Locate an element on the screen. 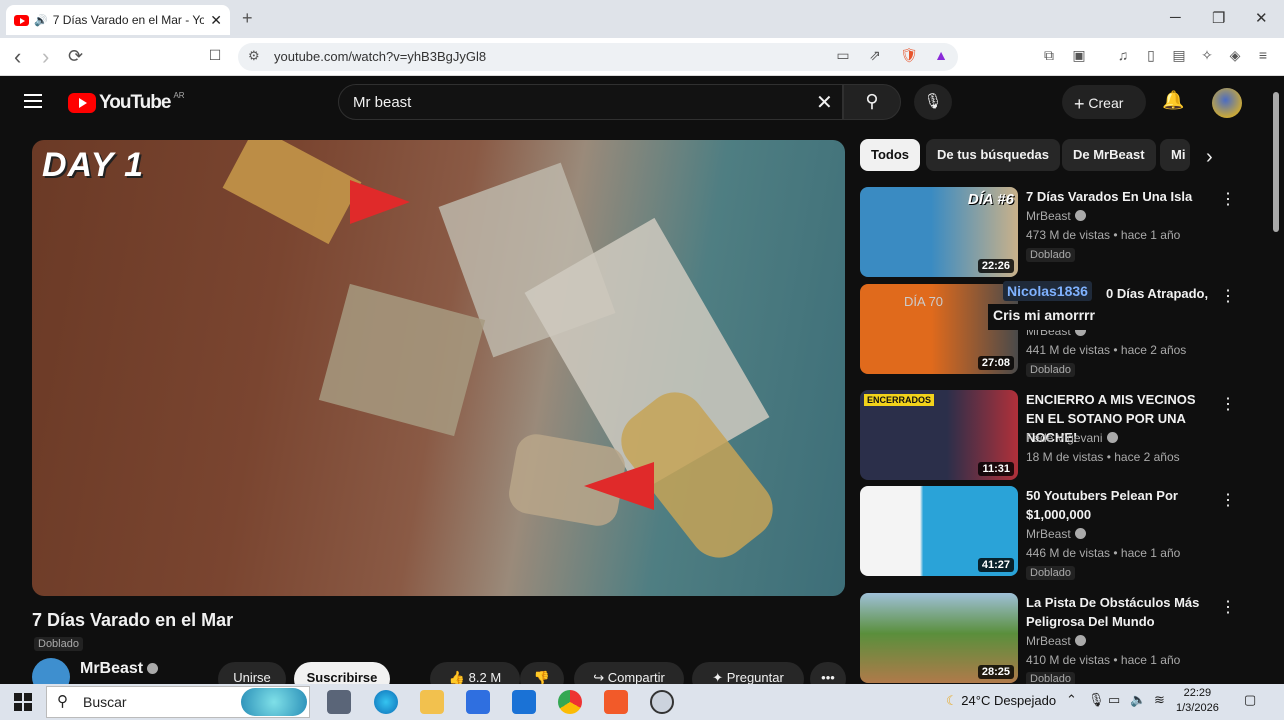 The width and height of the screenshot is (1284, 720). related-title: 7 Días Varados En Una Isla is located at coordinates (1118, 196).